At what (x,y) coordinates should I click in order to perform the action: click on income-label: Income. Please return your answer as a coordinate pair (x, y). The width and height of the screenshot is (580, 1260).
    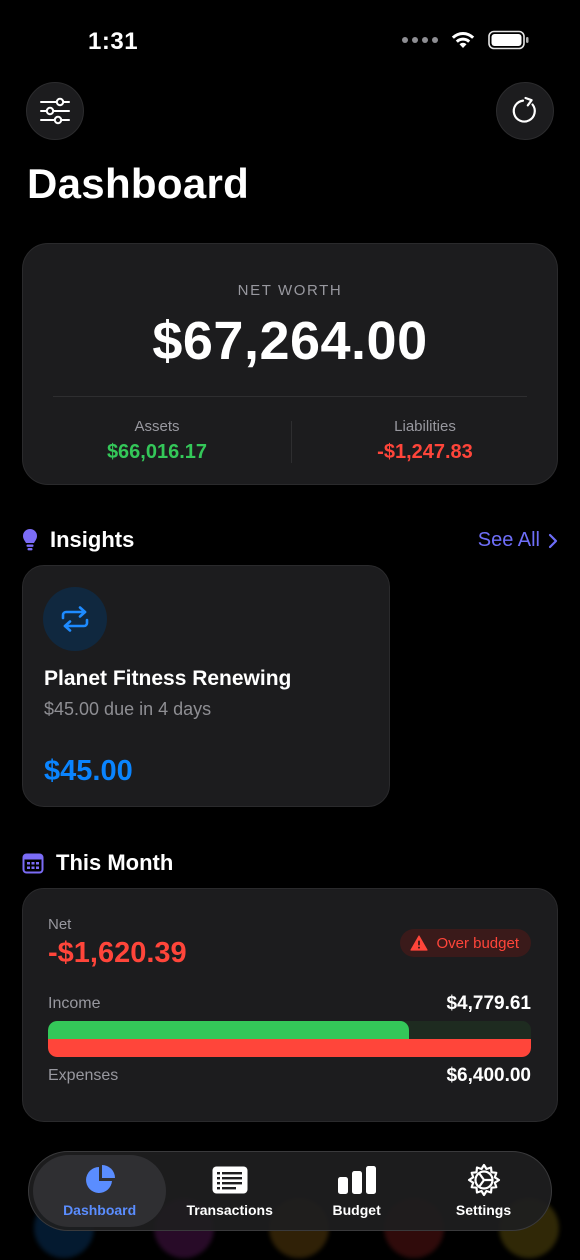
    Looking at the image, I should click on (74, 1003).